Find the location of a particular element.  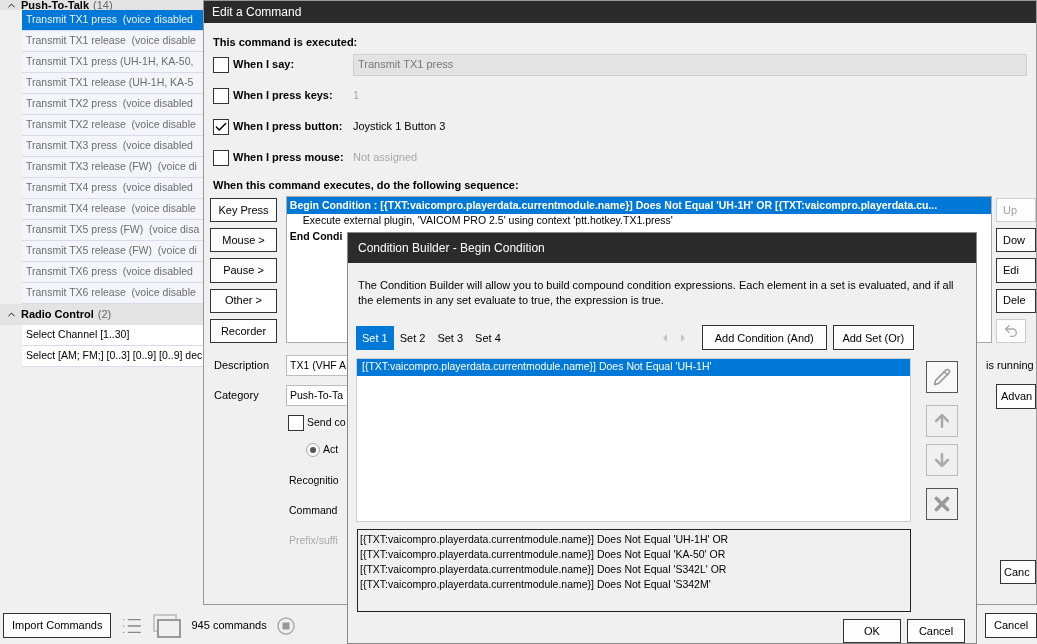

list-button: Edi is located at coordinates (1016, 270).